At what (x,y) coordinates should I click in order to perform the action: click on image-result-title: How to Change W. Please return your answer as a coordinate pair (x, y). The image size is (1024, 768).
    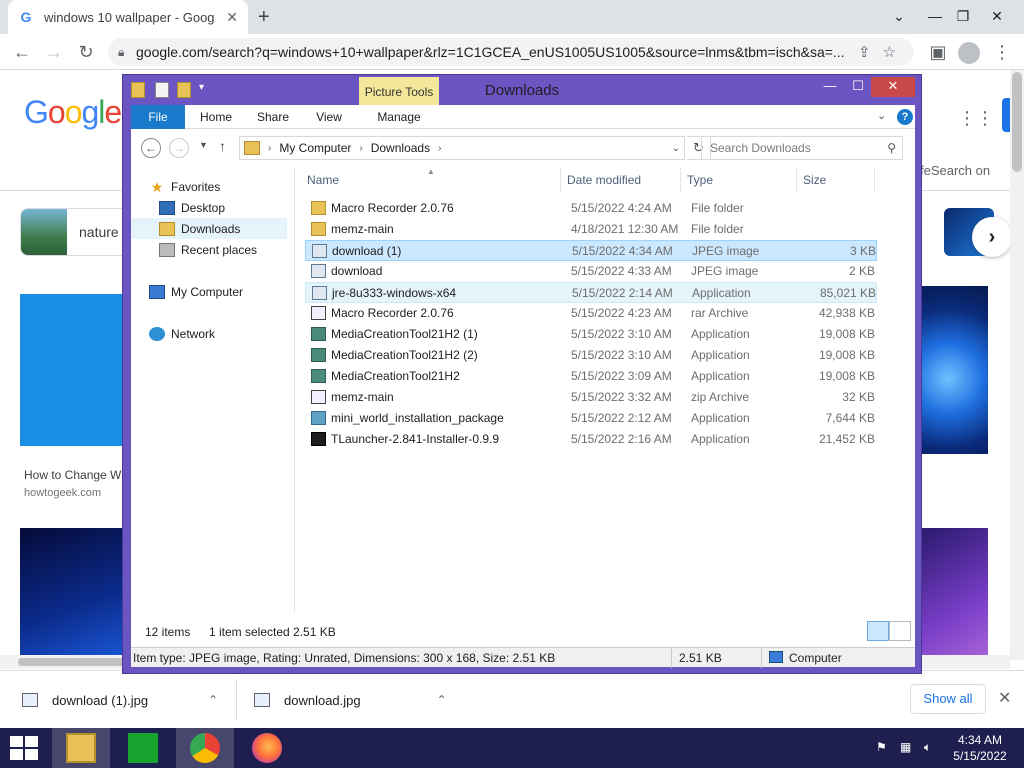
    Looking at the image, I should click on (72, 475).